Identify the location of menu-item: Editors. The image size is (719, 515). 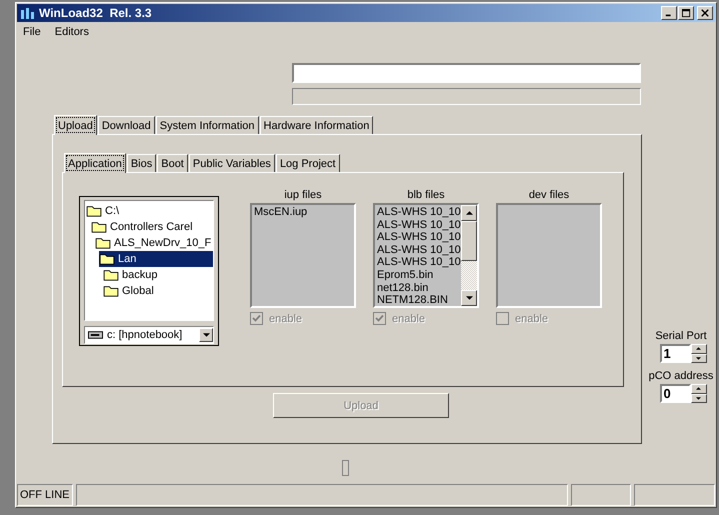
(71, 34).